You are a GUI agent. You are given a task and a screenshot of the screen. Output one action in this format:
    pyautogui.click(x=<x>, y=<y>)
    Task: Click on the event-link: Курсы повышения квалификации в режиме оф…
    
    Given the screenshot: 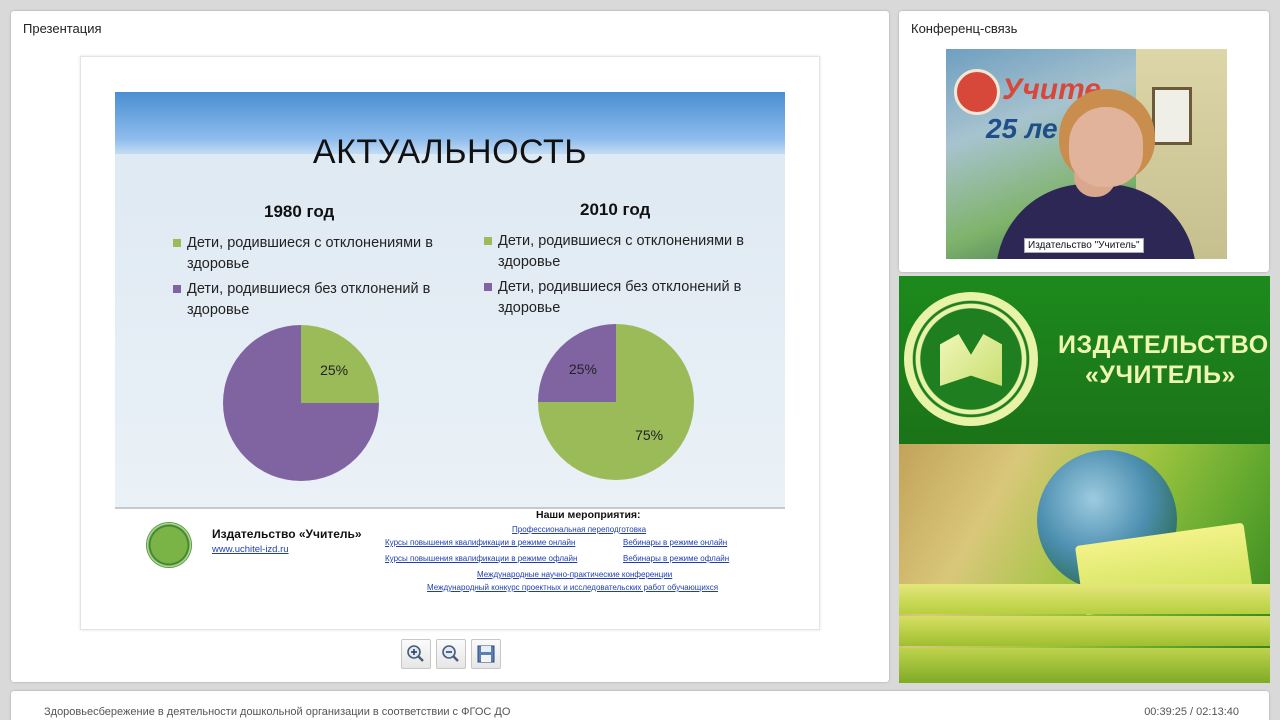 What is the action you would take?
    pyautogui.click(x=481, y=558)
    